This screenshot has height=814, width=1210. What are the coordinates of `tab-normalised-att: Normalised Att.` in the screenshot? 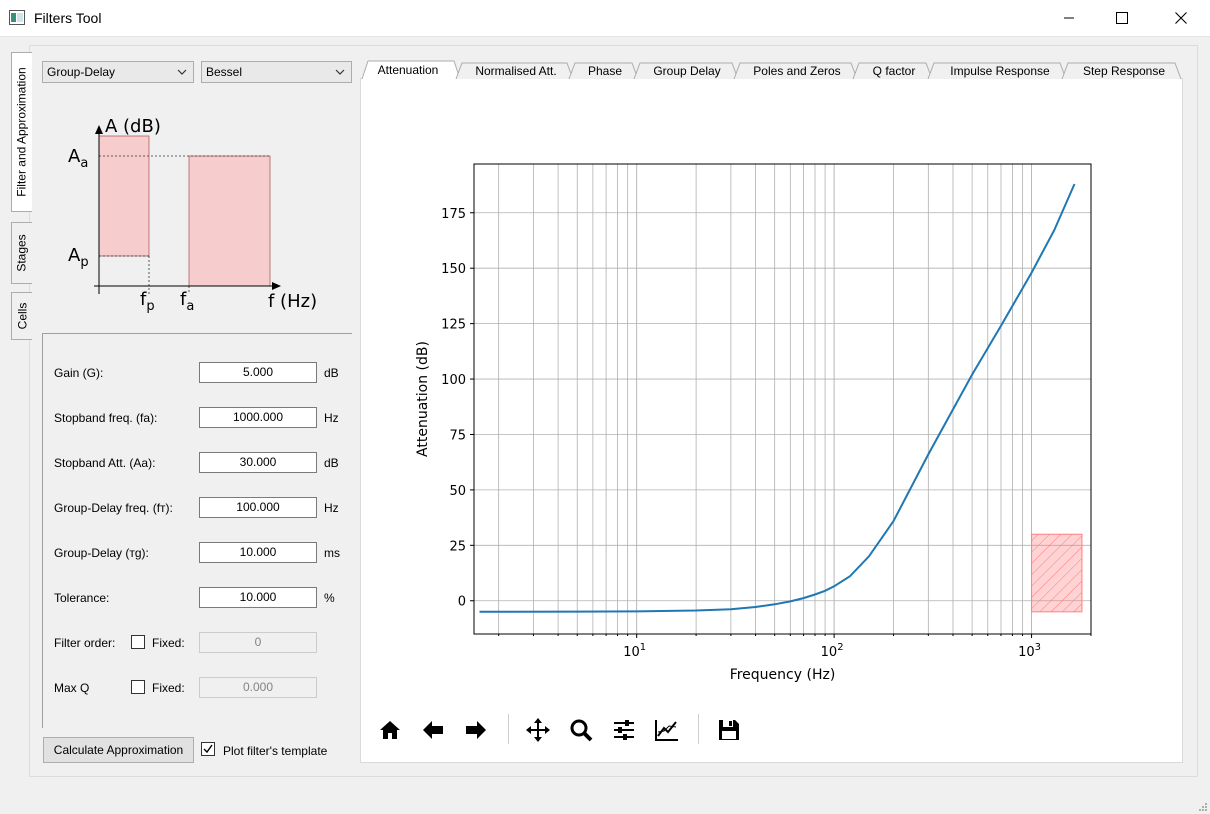 It's located at (516, 71).